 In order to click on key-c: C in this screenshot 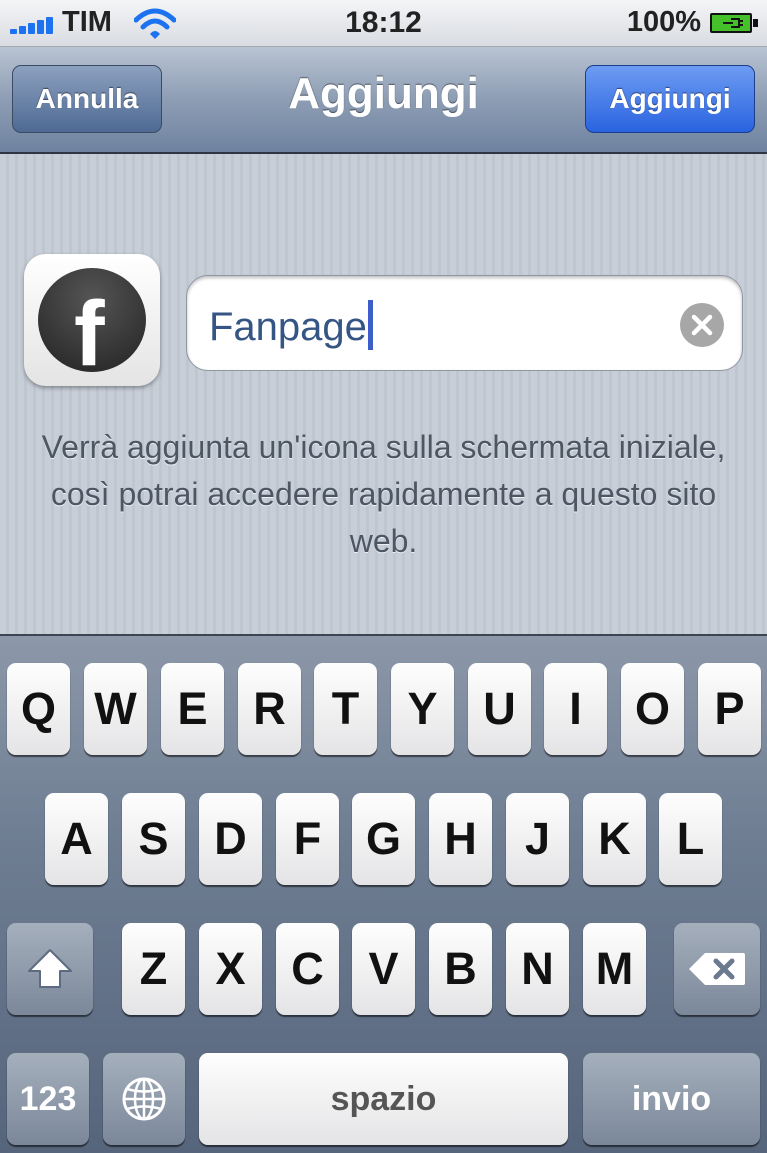, I will do `click(307, 969)`.